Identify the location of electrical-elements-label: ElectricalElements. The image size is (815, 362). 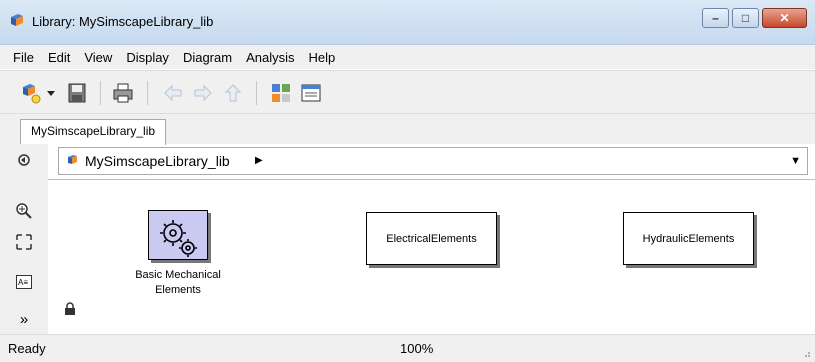
(431, 239).